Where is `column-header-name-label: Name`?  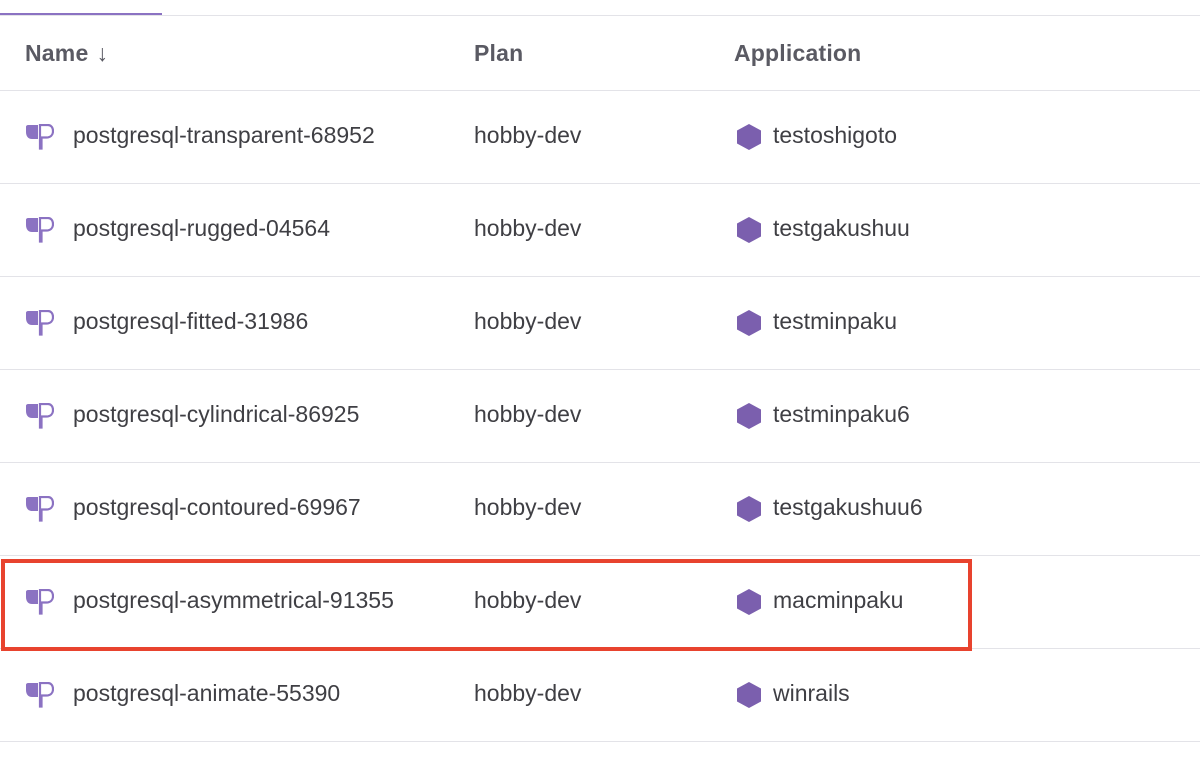 column-header-name-label: Name is located at coordinates (57, 53).